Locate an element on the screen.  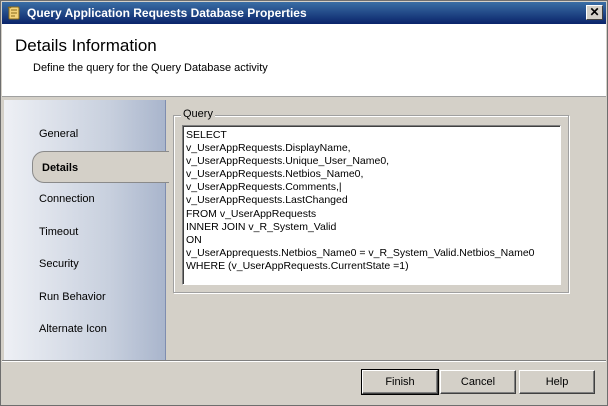
close-icon: ✕ is located at coordinates (594, 12).